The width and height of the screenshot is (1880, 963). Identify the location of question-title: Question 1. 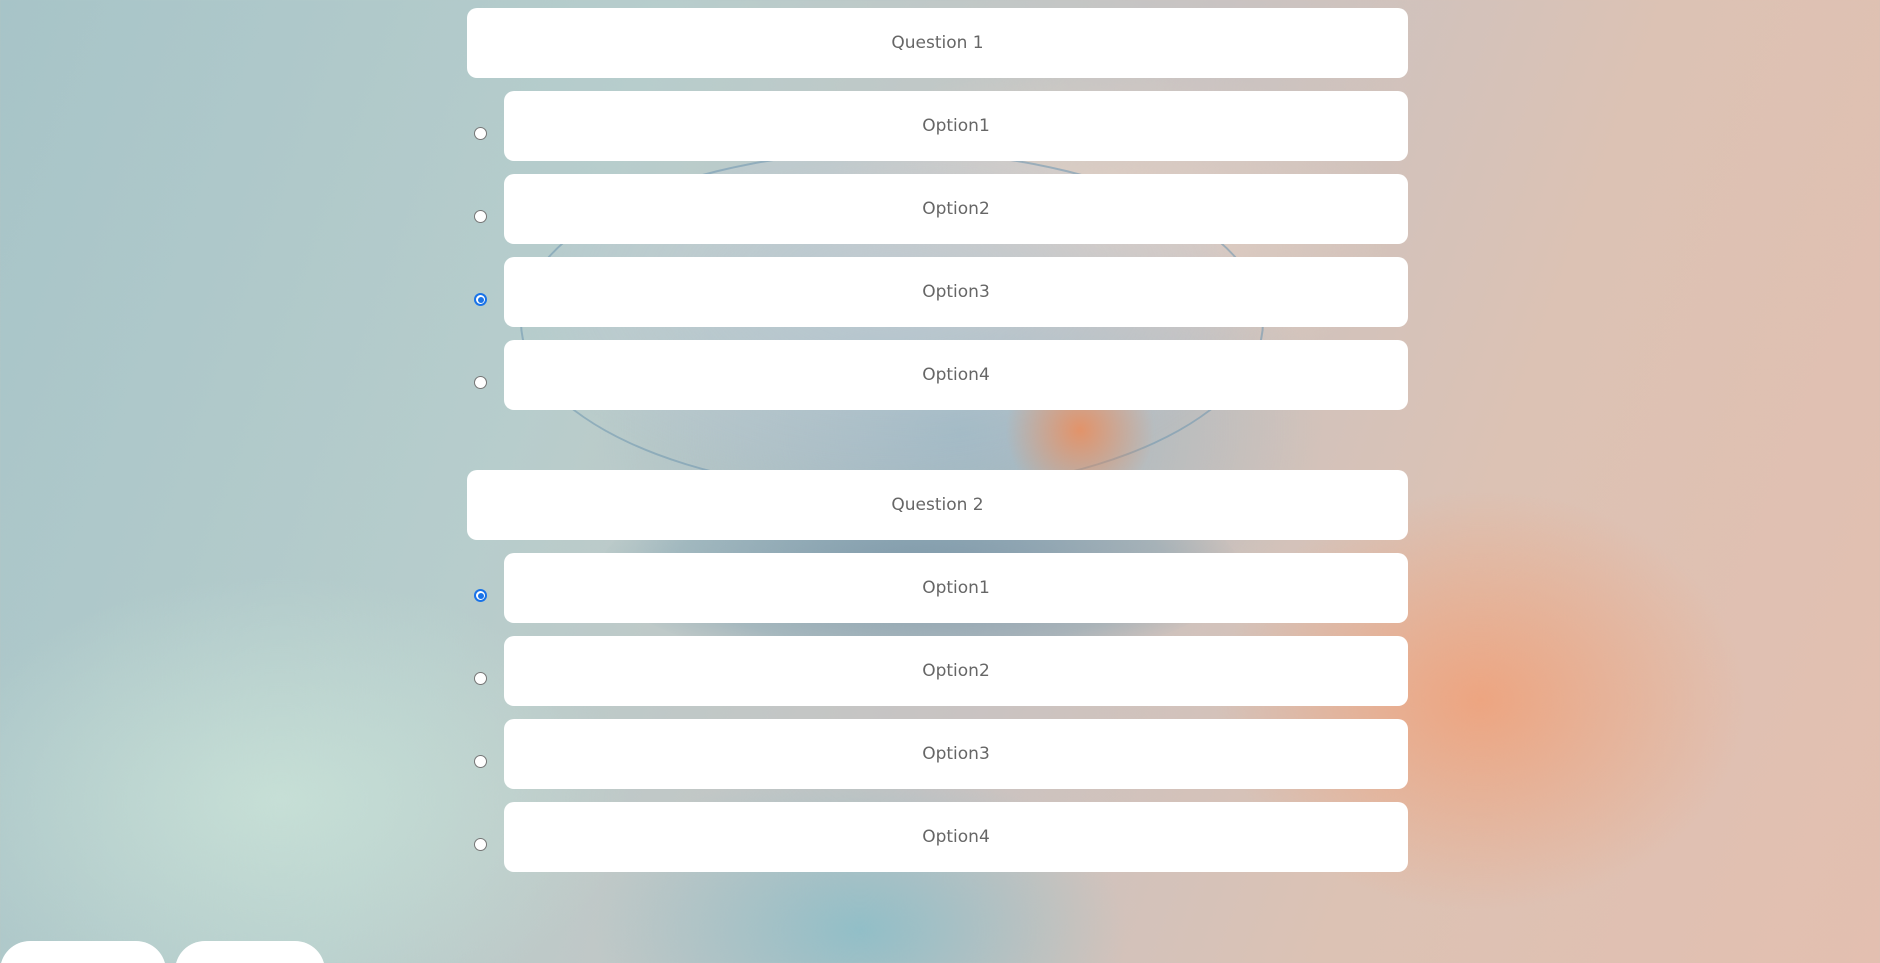
(937, 43).